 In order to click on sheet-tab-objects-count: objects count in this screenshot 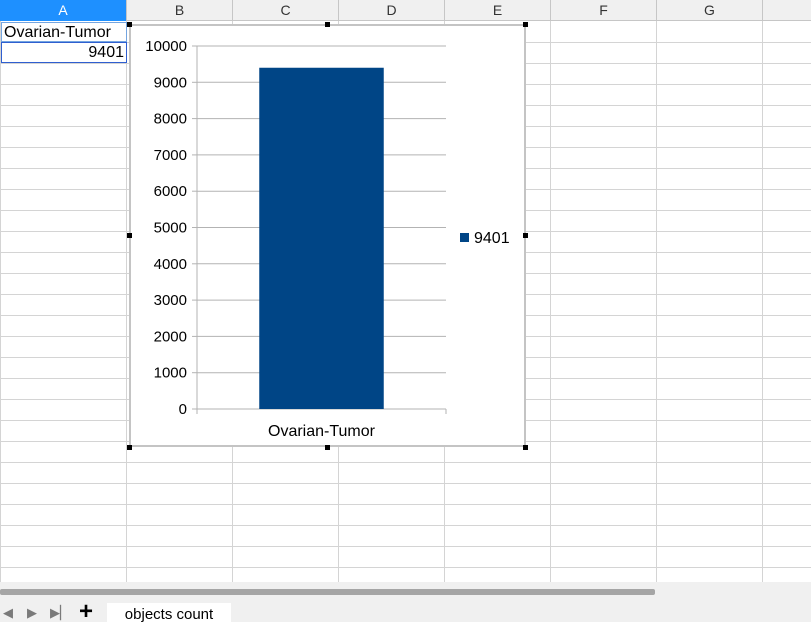, I will do `click(169, 613)`.